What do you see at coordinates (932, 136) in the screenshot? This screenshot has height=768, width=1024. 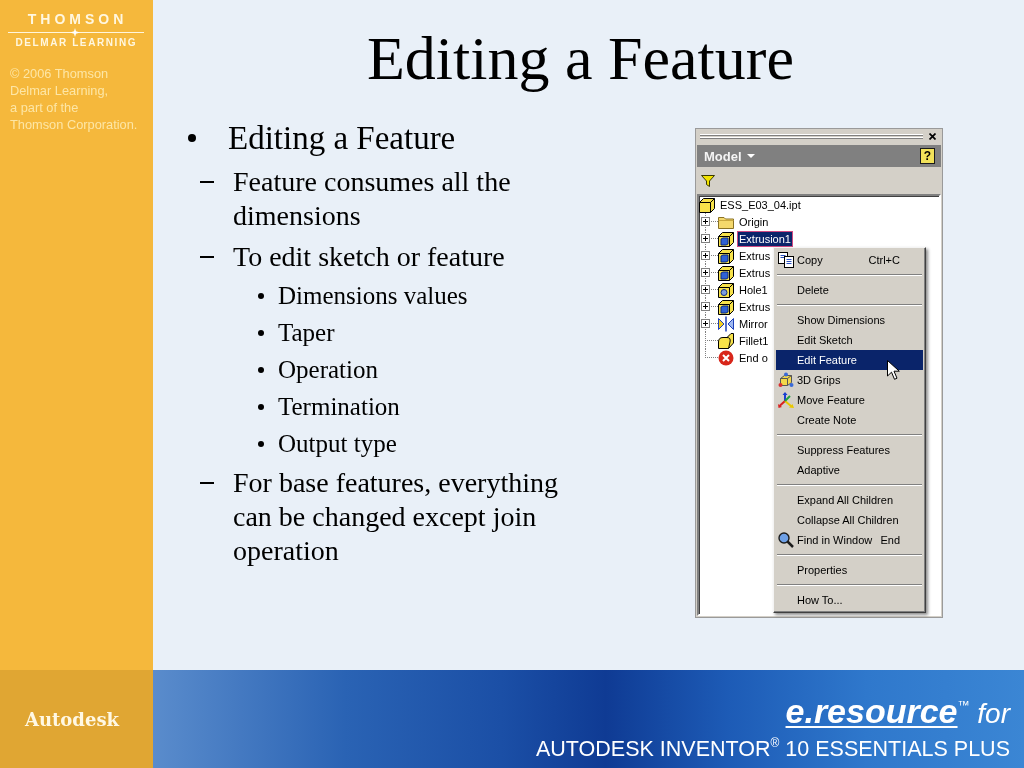 I see `close-icon` at bounding box center [932, 136].